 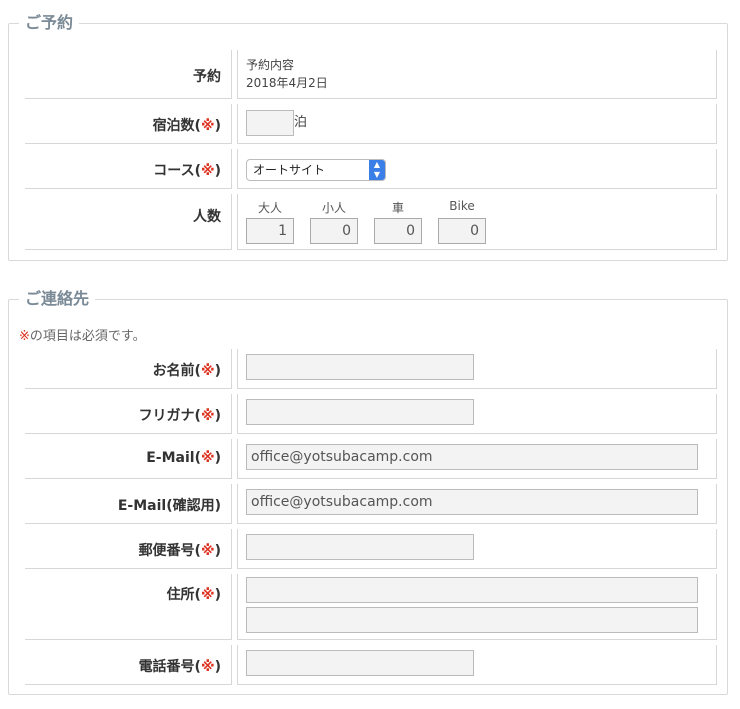 What do you see at coordinates (360, 412) in the screenshot?
I see `furigana-input` at bounding box center [360, 412].